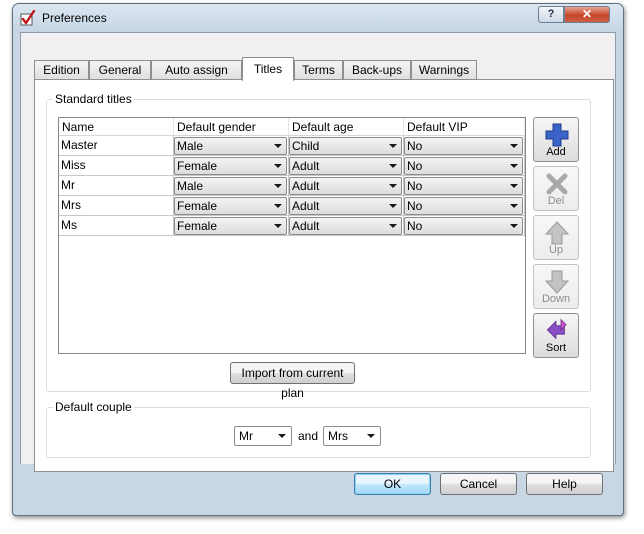  What do you see at coordinates (564, 484) in the screenshot?
I see `help-button: Help` at bounding box center [564, 484].